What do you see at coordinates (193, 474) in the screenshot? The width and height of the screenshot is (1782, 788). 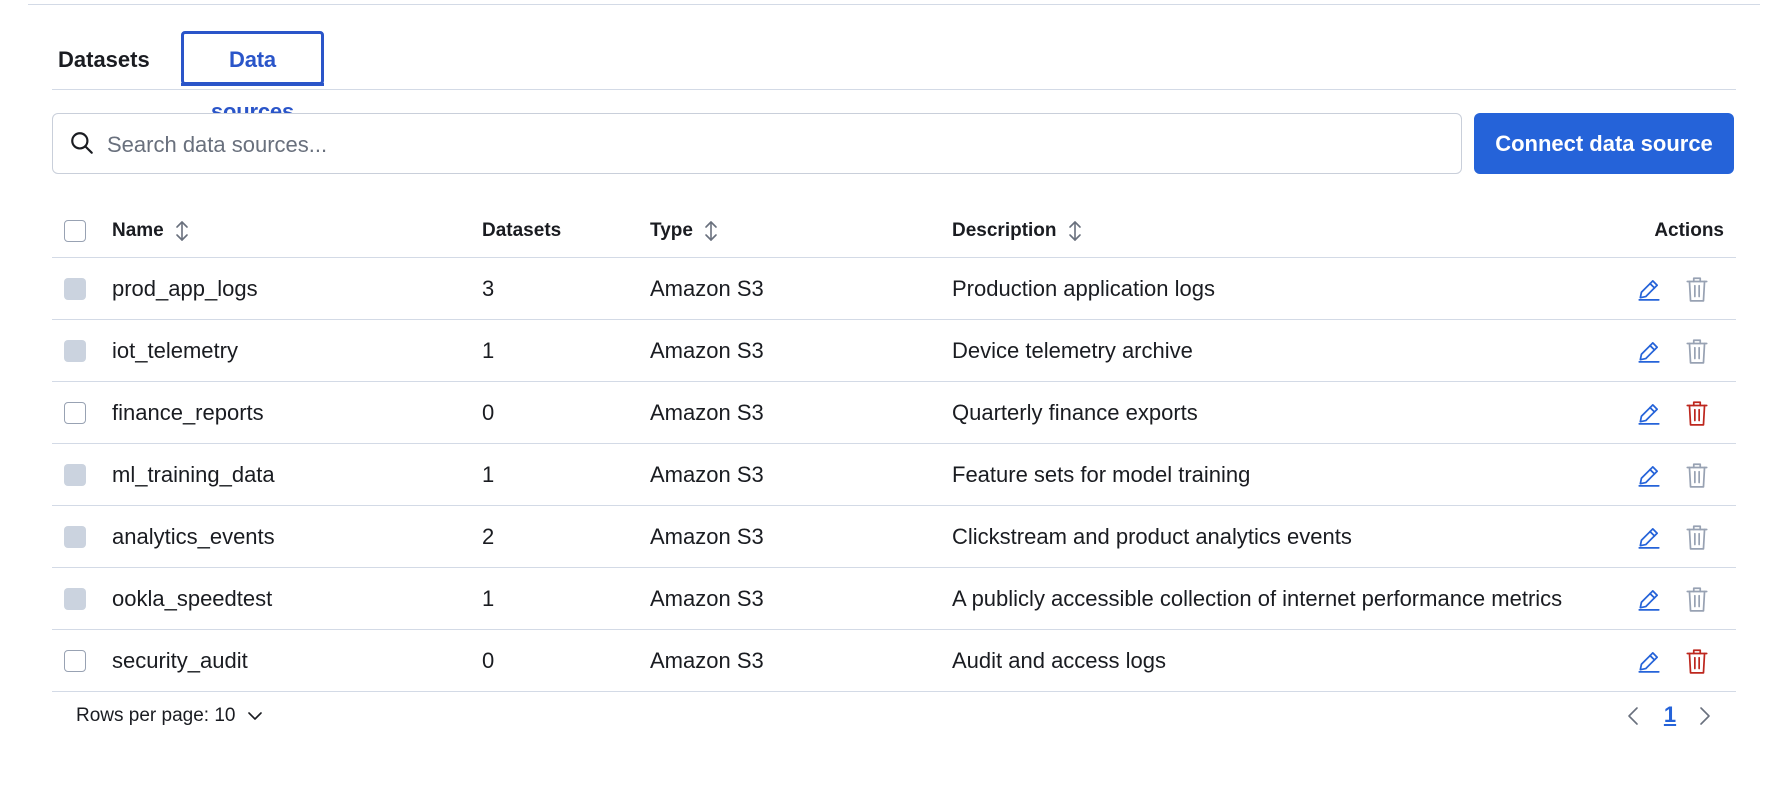 I see `row-name: ml_training_data` at bounding box center [193, 474].